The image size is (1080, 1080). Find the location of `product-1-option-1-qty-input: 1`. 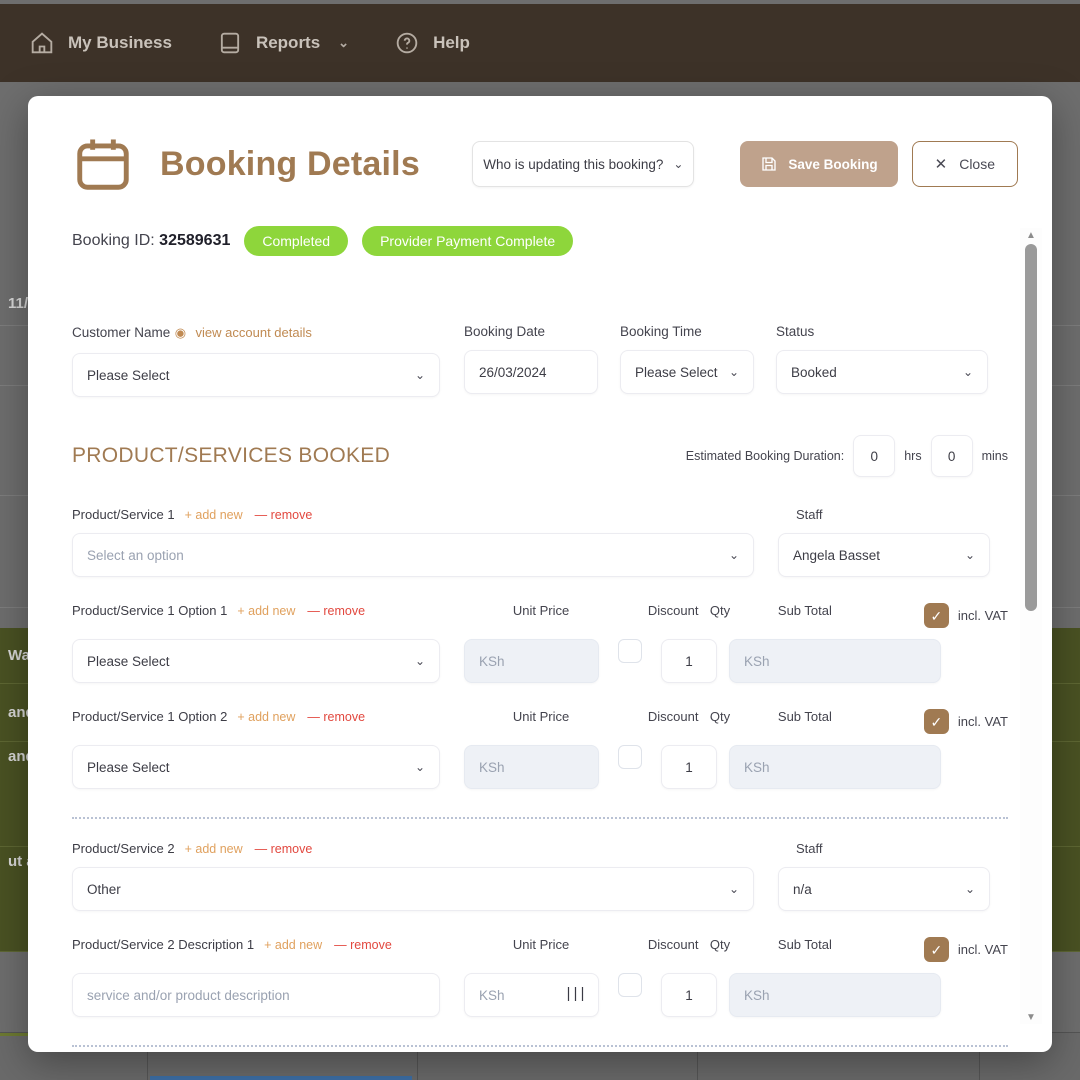

product-1-option-1-qty-input: 1 is located at coordinates (689, 661).